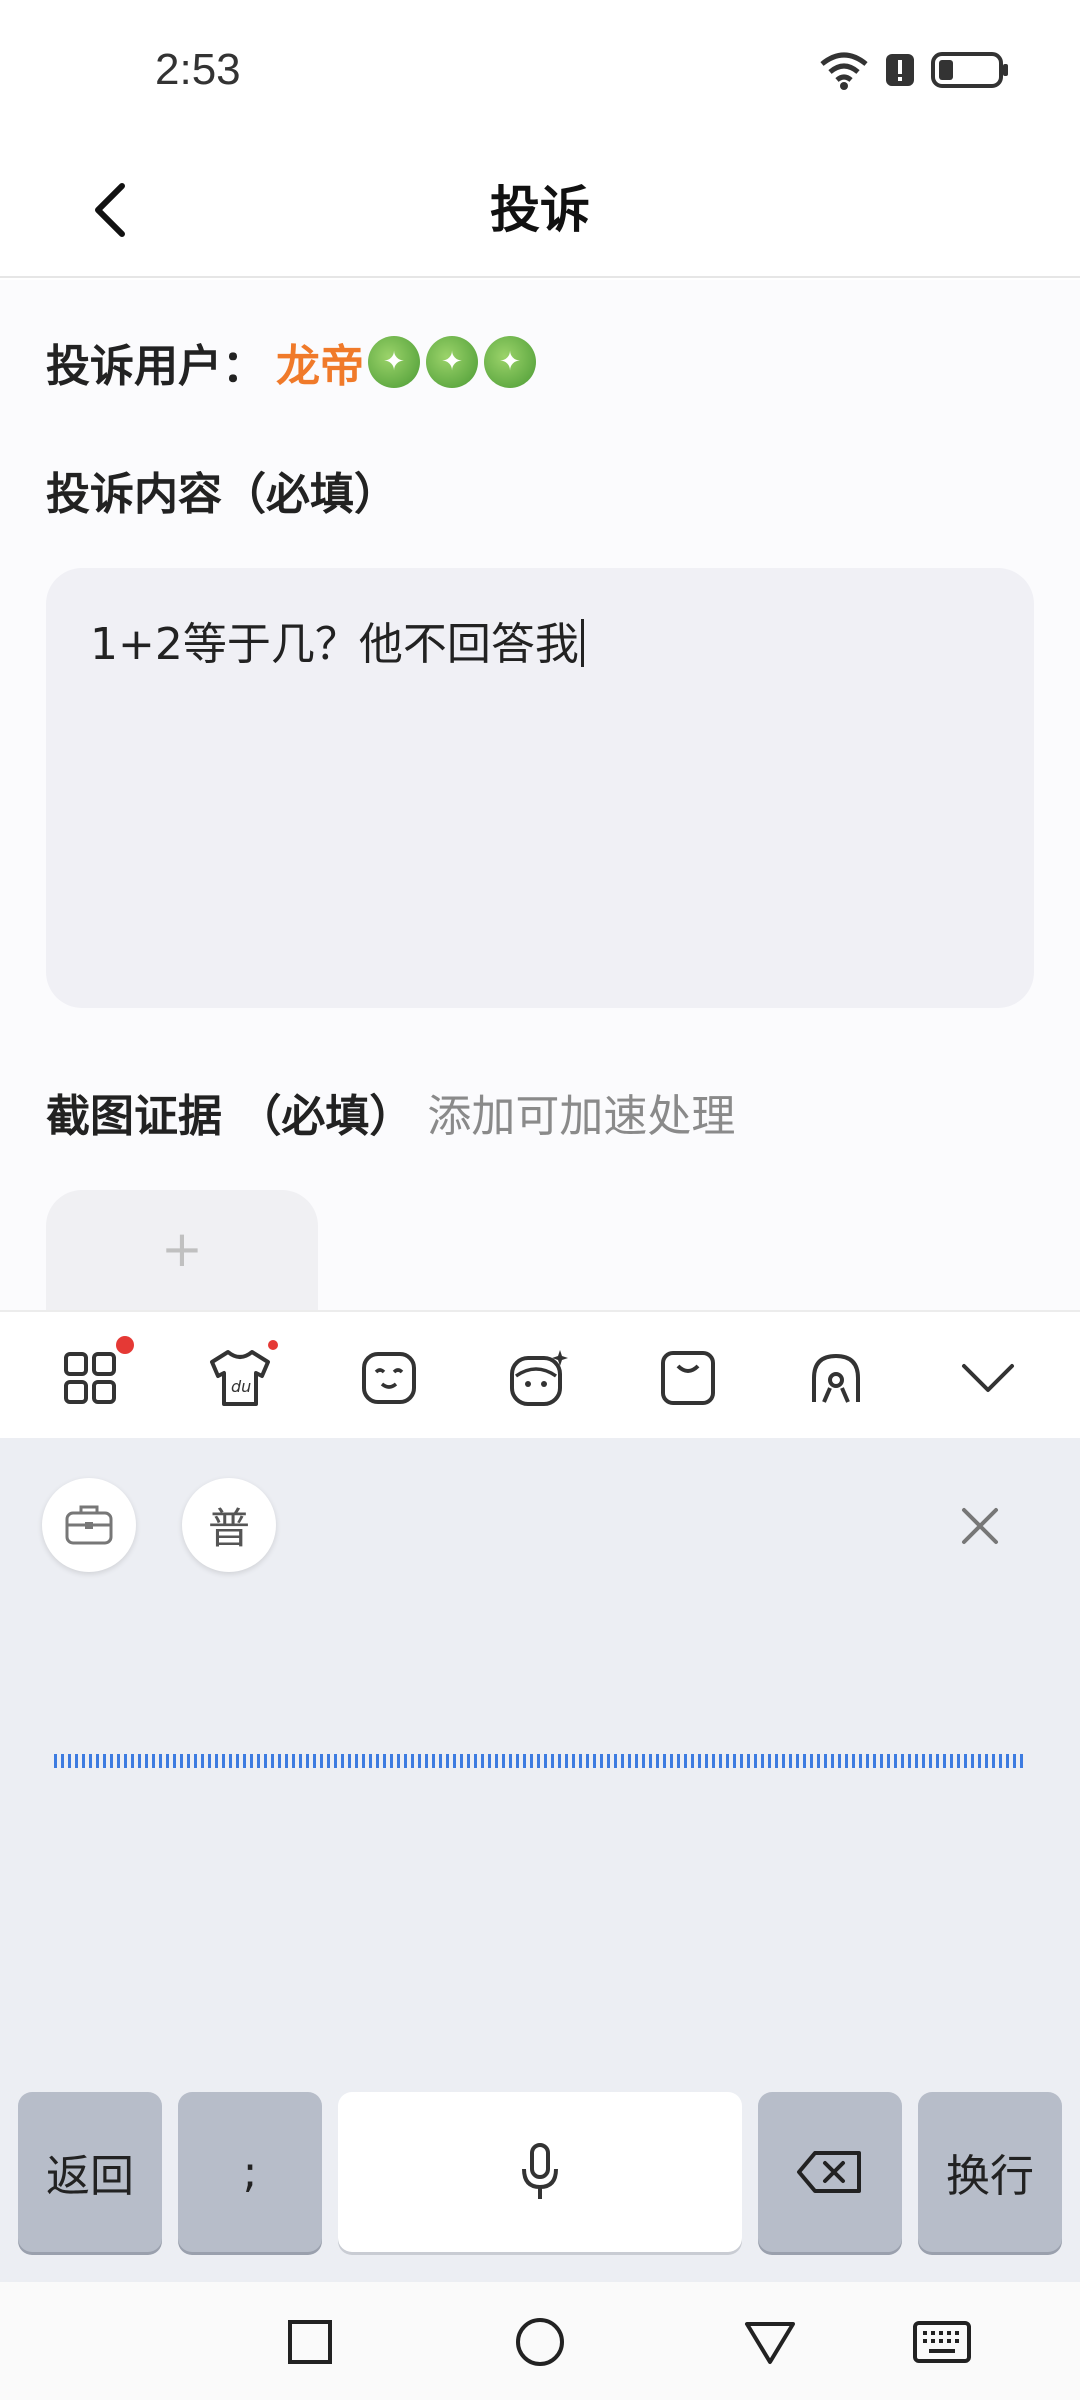 This screenshot has width=1080, height=2400. What do you see at coordinates (90, 1378) in the screenshot?
I see `grid-icon` at bounding box center [90, 1378].